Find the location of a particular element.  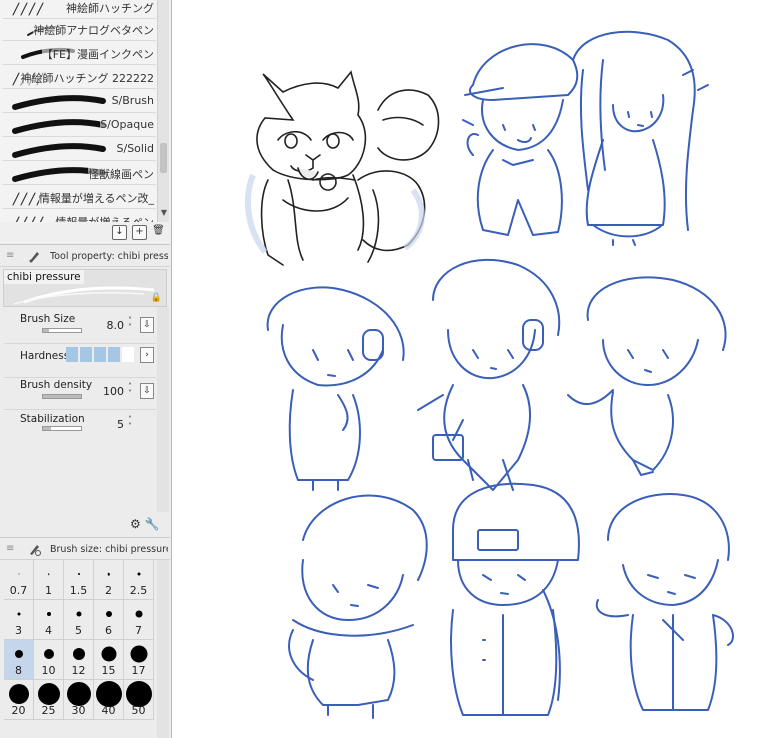

brush-size-label: 50 is located at coordinates (138, 710).